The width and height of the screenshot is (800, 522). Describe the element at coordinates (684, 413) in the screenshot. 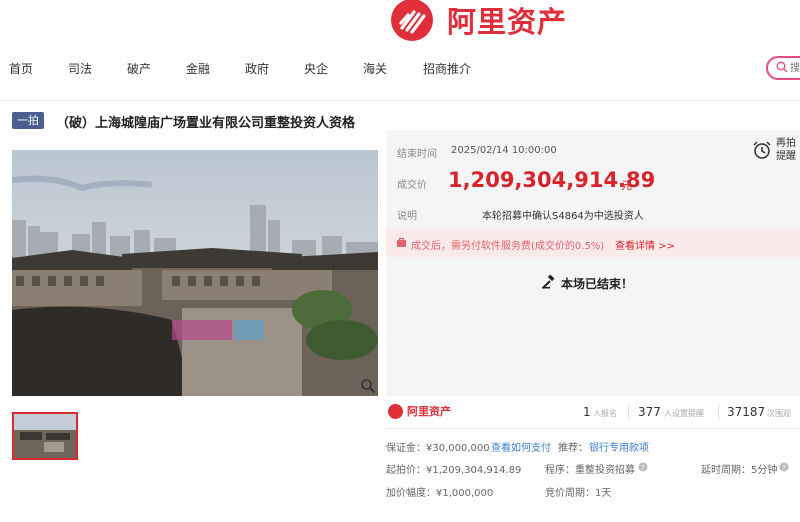

I see `remind-count-label: 人设置提醒` at that location.